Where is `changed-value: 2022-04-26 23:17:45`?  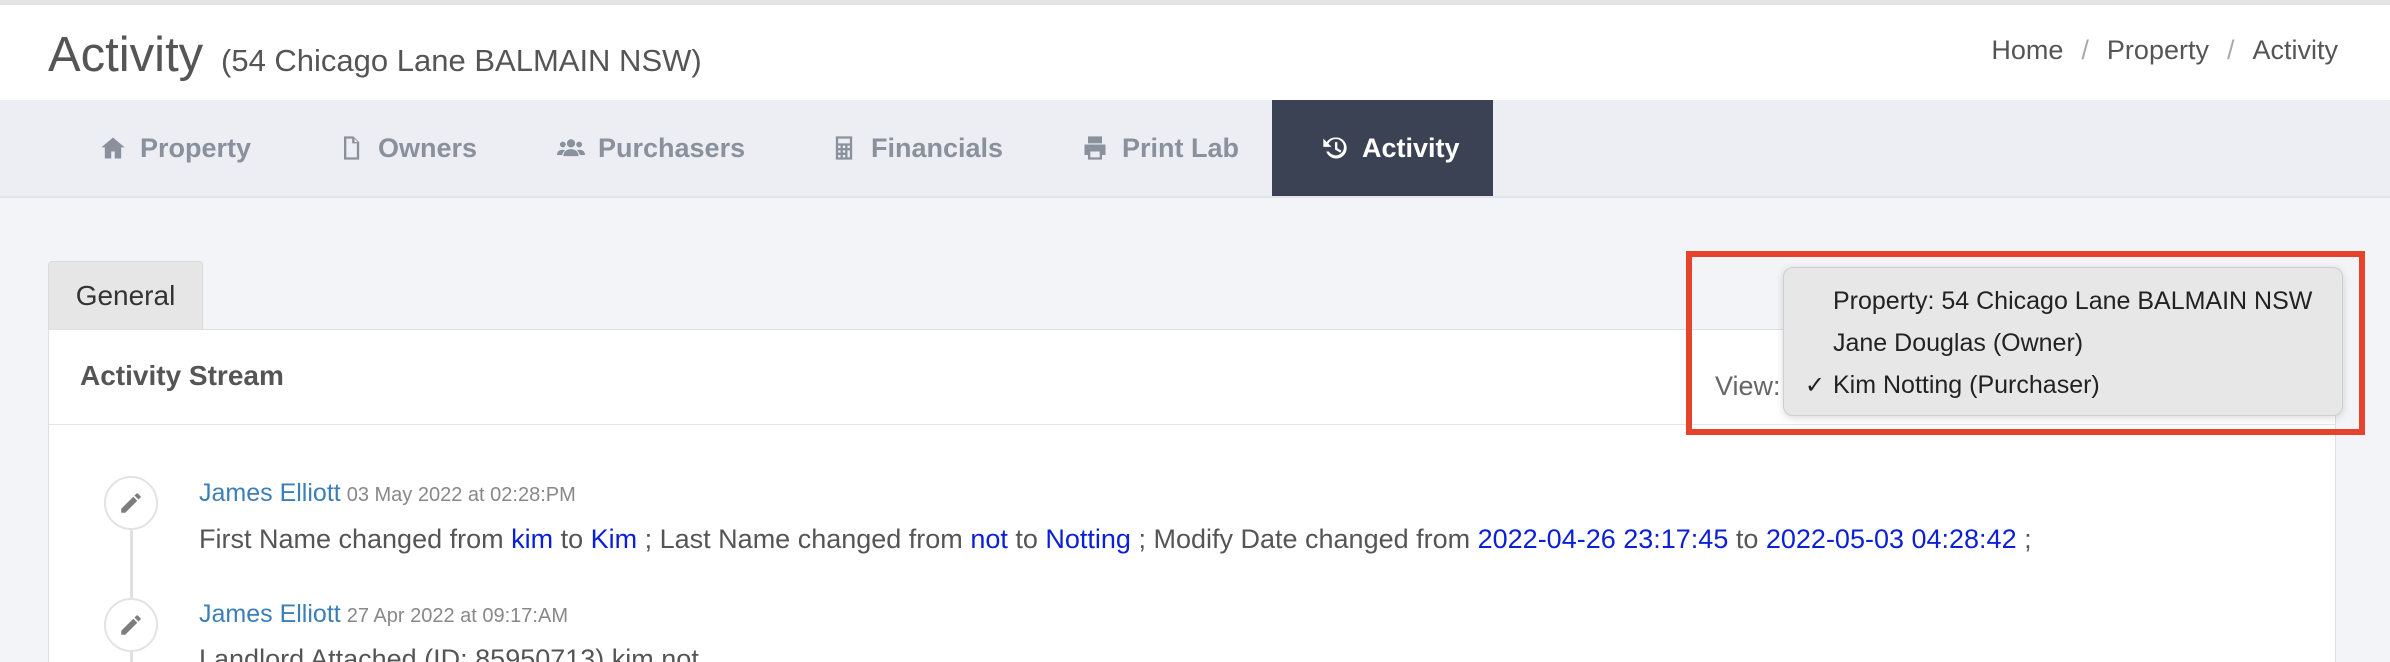
changed-value: 2022-04-26 23:17:45 is located at coordinates (1603, 539).